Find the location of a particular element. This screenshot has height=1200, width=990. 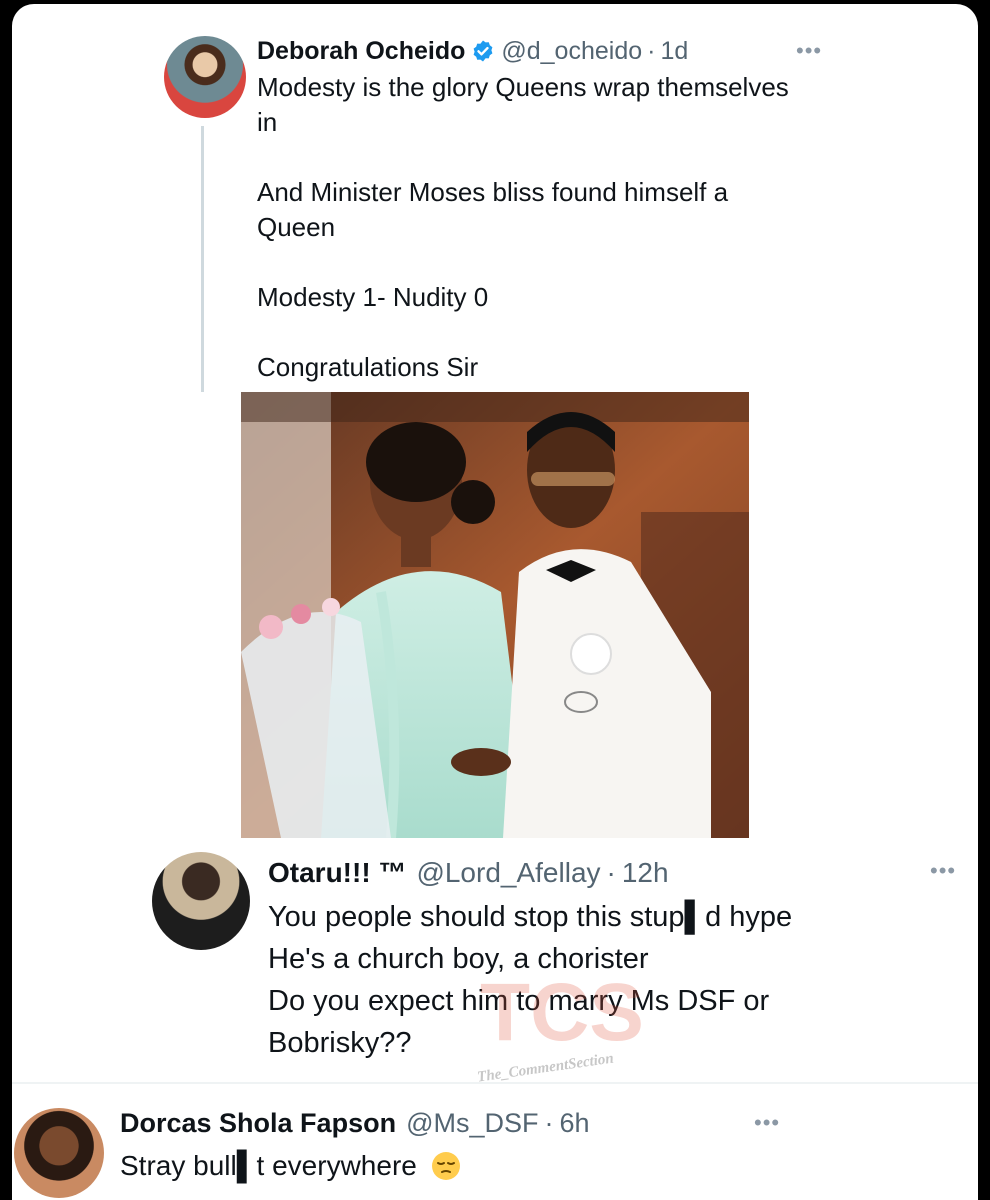

author-handle: @d_ocheido is located at coordinates (571, 51).